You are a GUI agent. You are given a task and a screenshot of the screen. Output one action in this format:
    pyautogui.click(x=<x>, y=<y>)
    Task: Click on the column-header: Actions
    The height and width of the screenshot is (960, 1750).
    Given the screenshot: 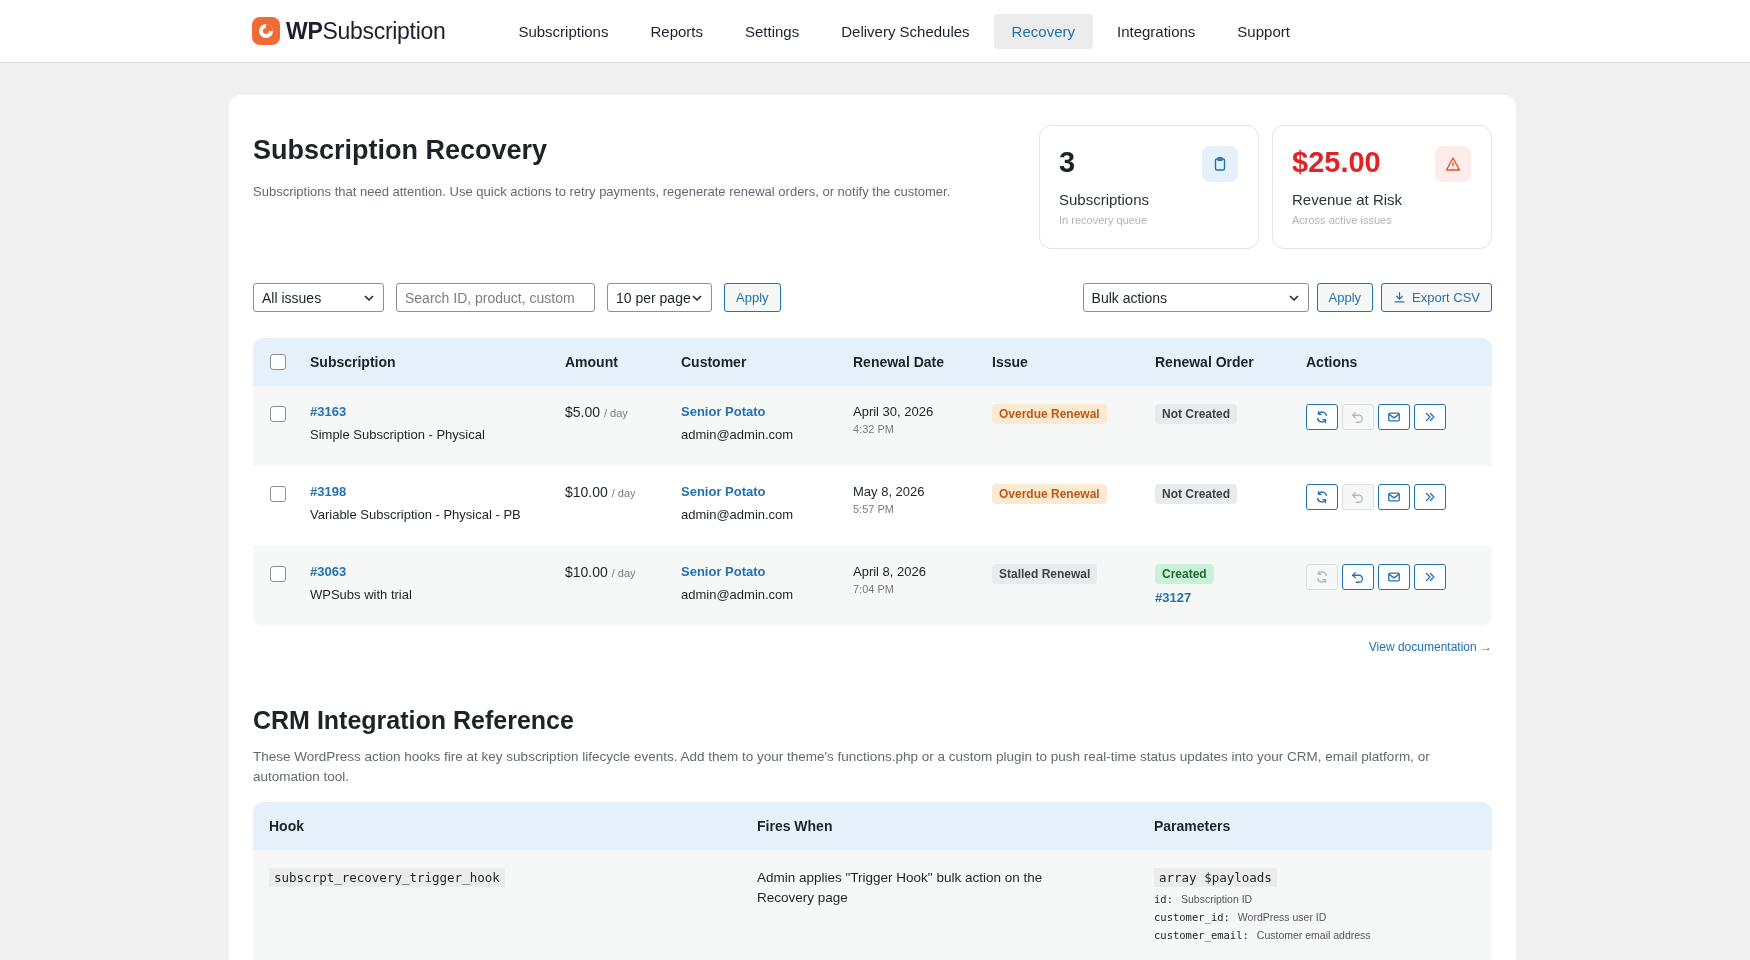 What is the action you would take?
    pyautogui.click(x=1332, y=362)
    